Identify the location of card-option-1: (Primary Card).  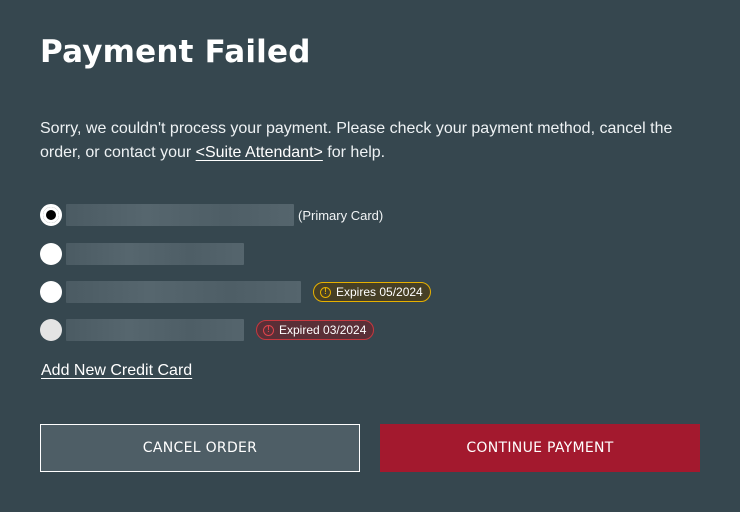
(211, 215).